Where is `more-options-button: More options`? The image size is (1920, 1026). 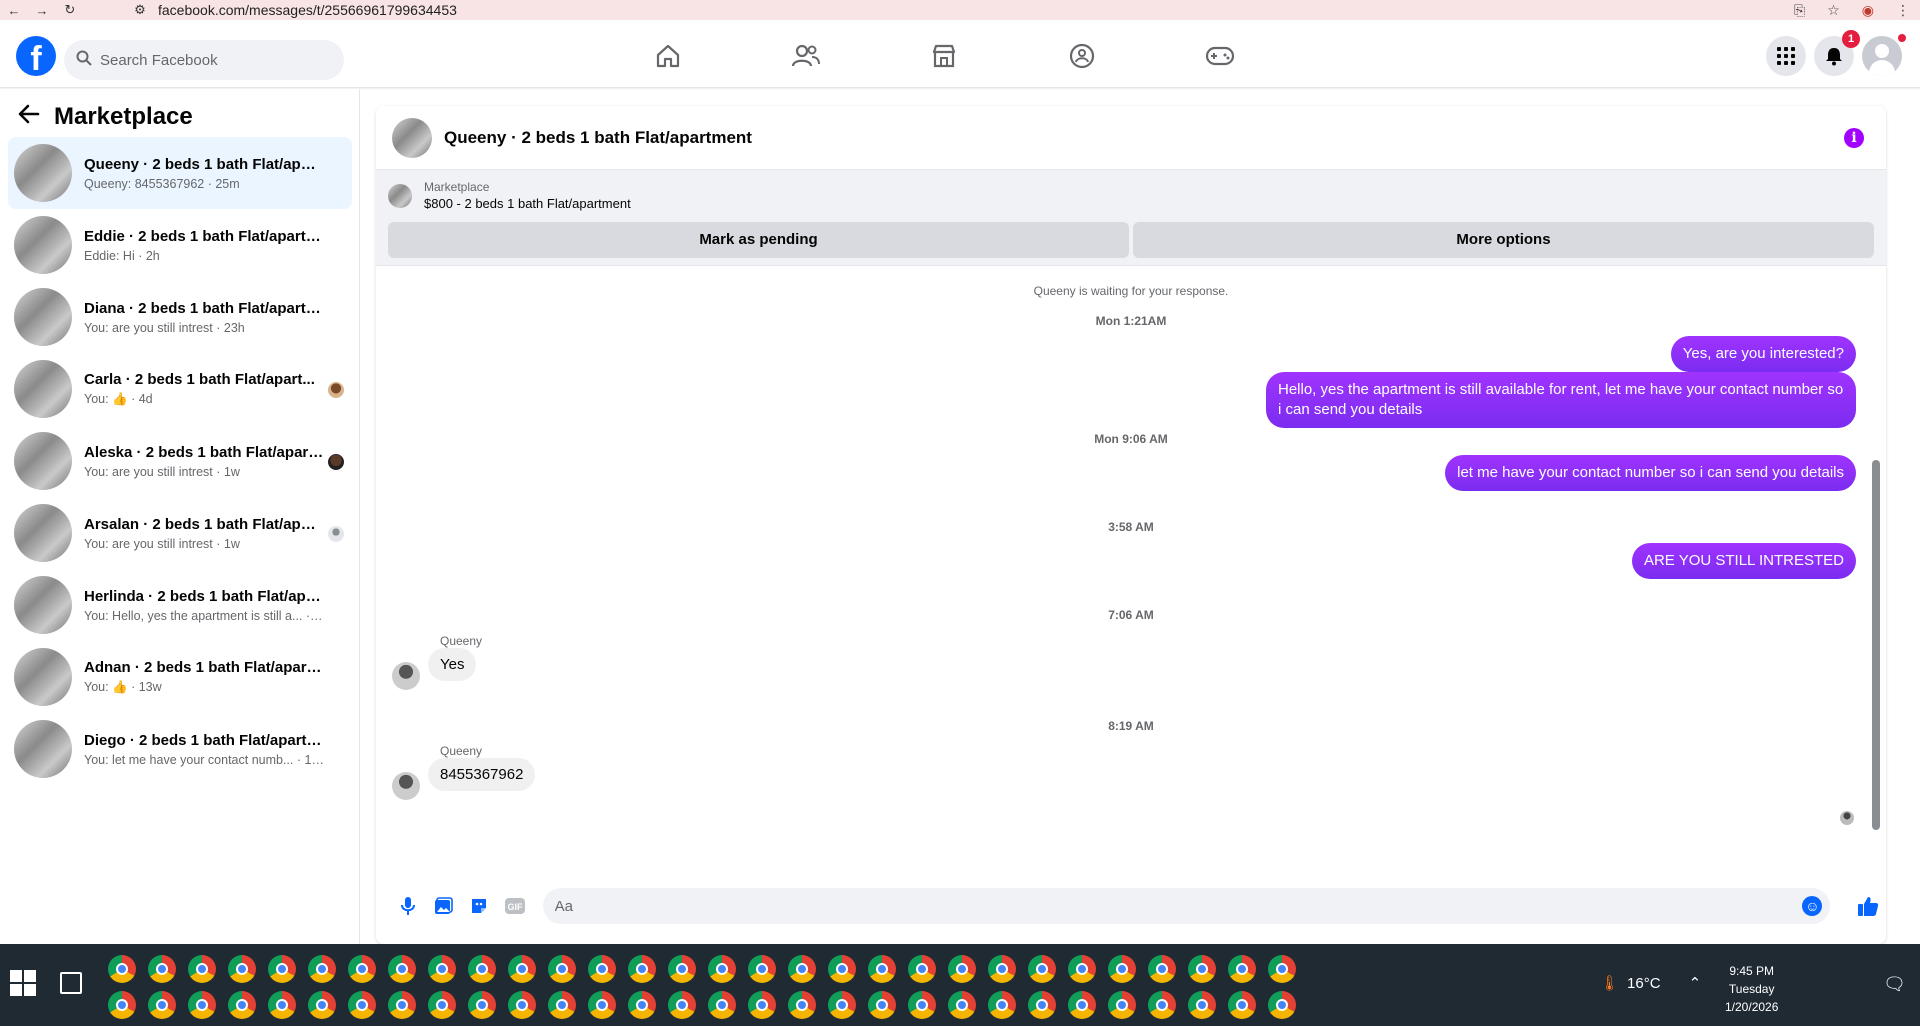
more-options-button: More options is located at coordinates (1503, 240).